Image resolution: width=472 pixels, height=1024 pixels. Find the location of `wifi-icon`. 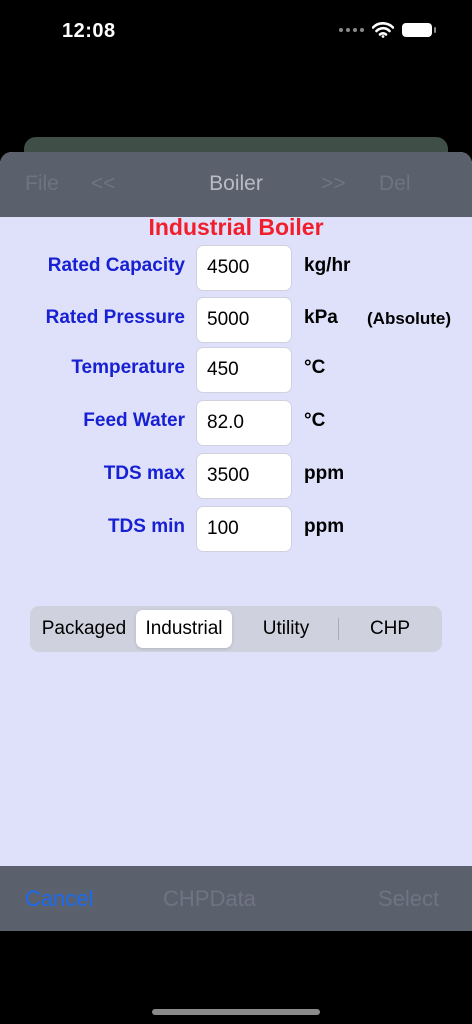

wifi-icon is located at coordinates (383, 30).